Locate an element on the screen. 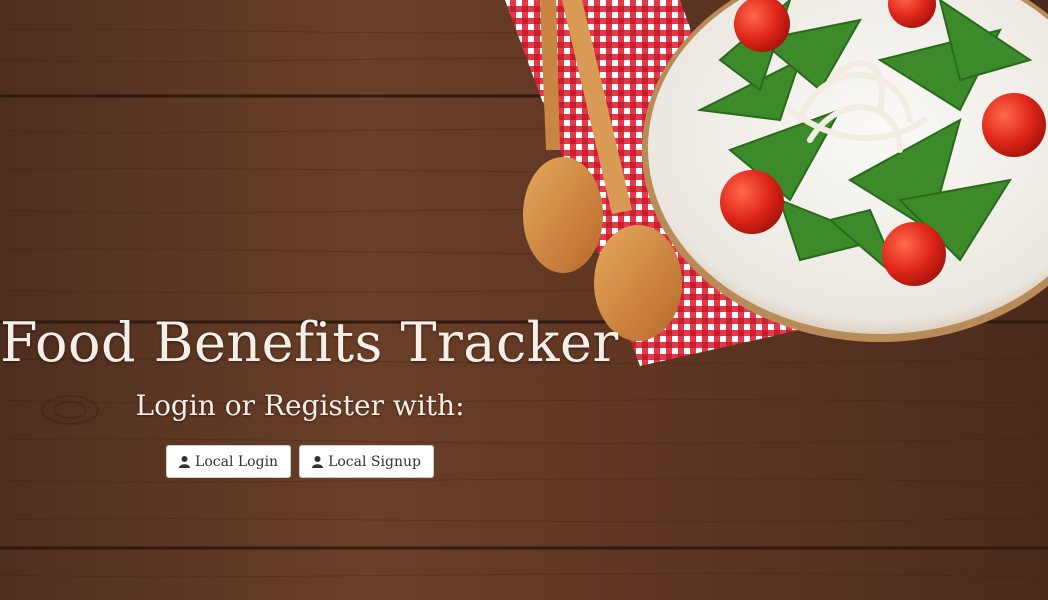  local-signup-label: Local Signup is located at coordinates (374, 461).